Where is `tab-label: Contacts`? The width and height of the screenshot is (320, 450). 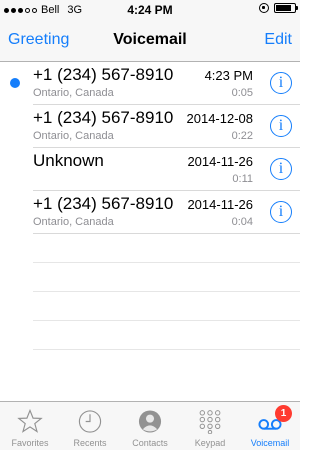 tab-label: Contacts is located at coordinates (150, 443).